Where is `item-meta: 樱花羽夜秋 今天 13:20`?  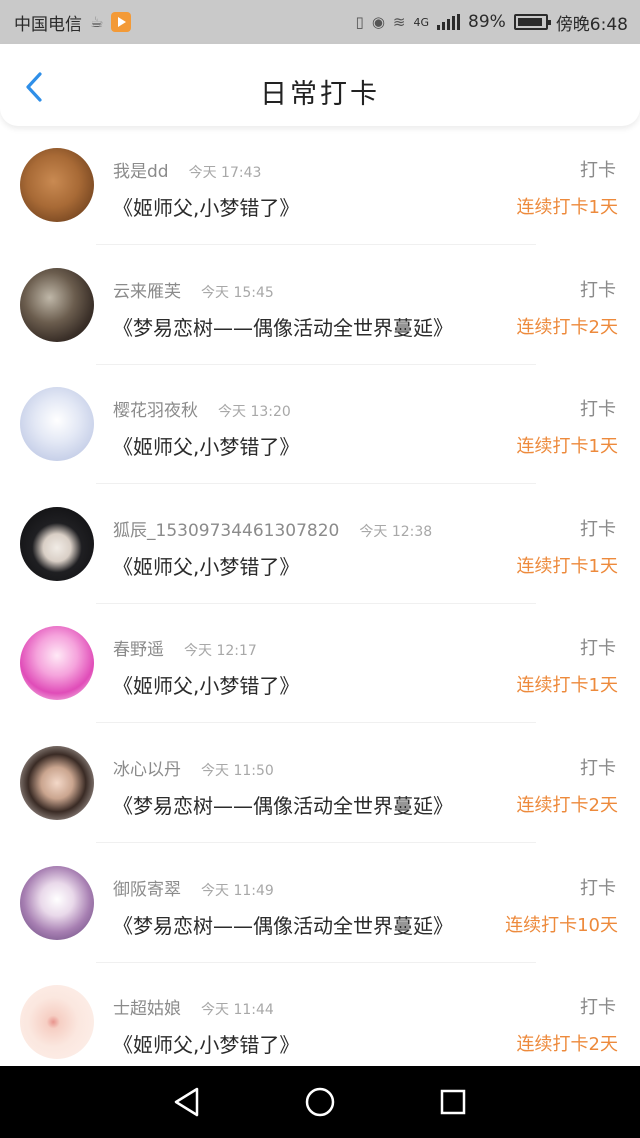 item-meta: 樱花羽夜秋 今天 13:20 is located at coordinates (202, 408).